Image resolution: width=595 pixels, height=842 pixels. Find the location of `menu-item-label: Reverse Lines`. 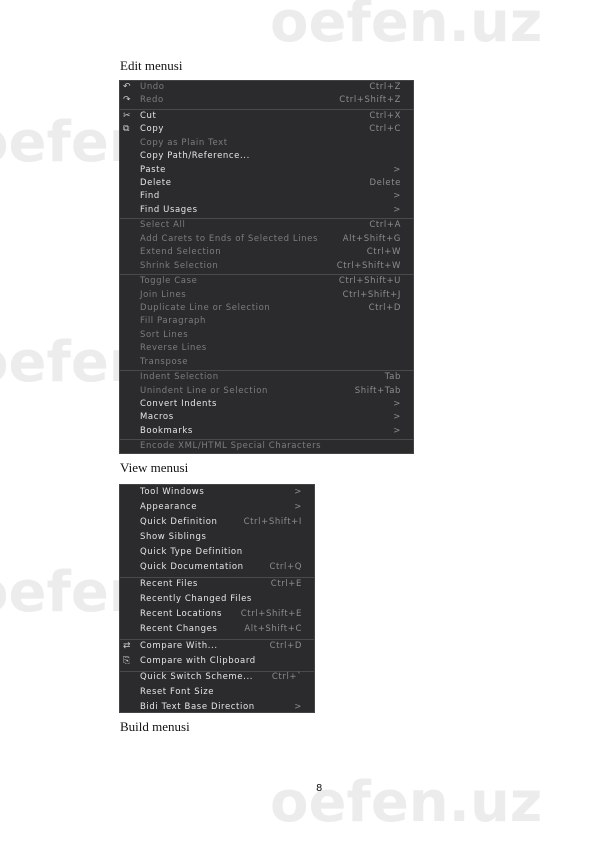

menu-item-label: Reverse Lines is located at coordinates (173, 348).